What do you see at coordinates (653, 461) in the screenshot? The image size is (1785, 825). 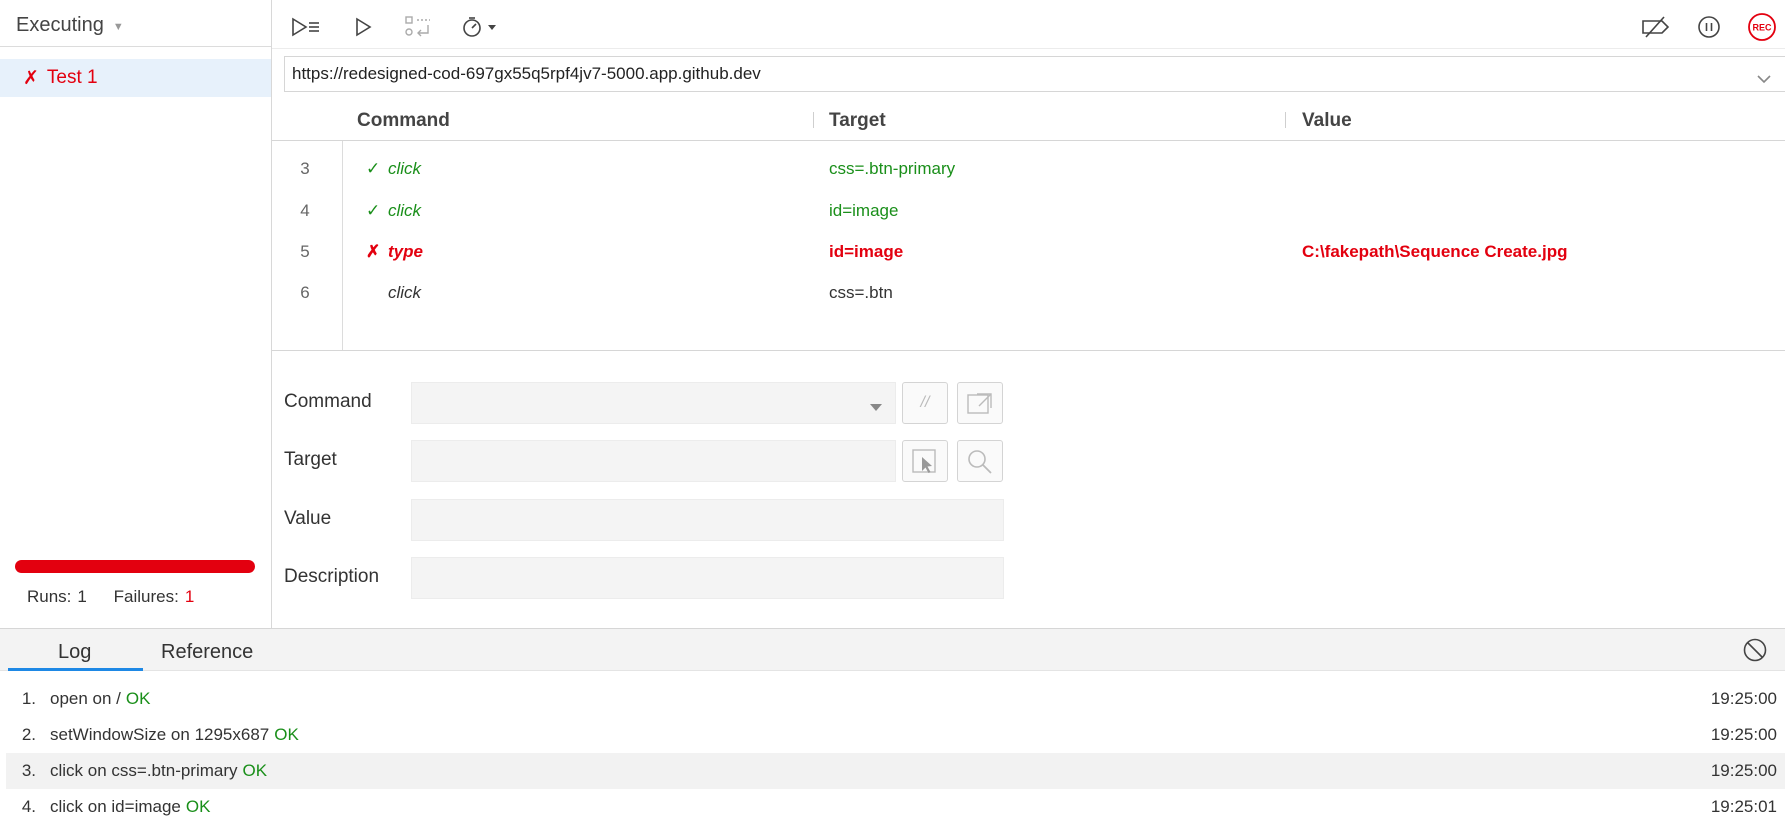 I see `target-input` at bounding box center [653, 461].